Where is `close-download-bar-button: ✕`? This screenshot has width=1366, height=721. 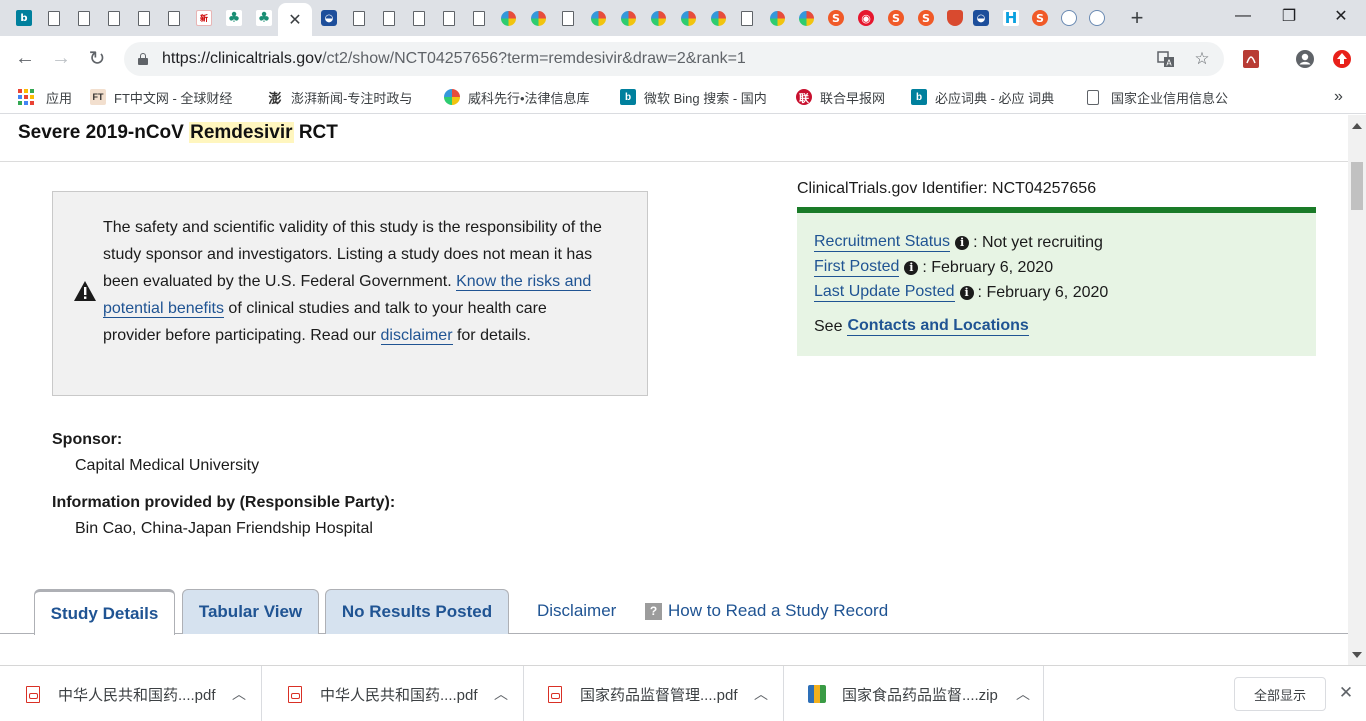
close-download-bar-button: ✕ is located at coordinates (1346, 693).